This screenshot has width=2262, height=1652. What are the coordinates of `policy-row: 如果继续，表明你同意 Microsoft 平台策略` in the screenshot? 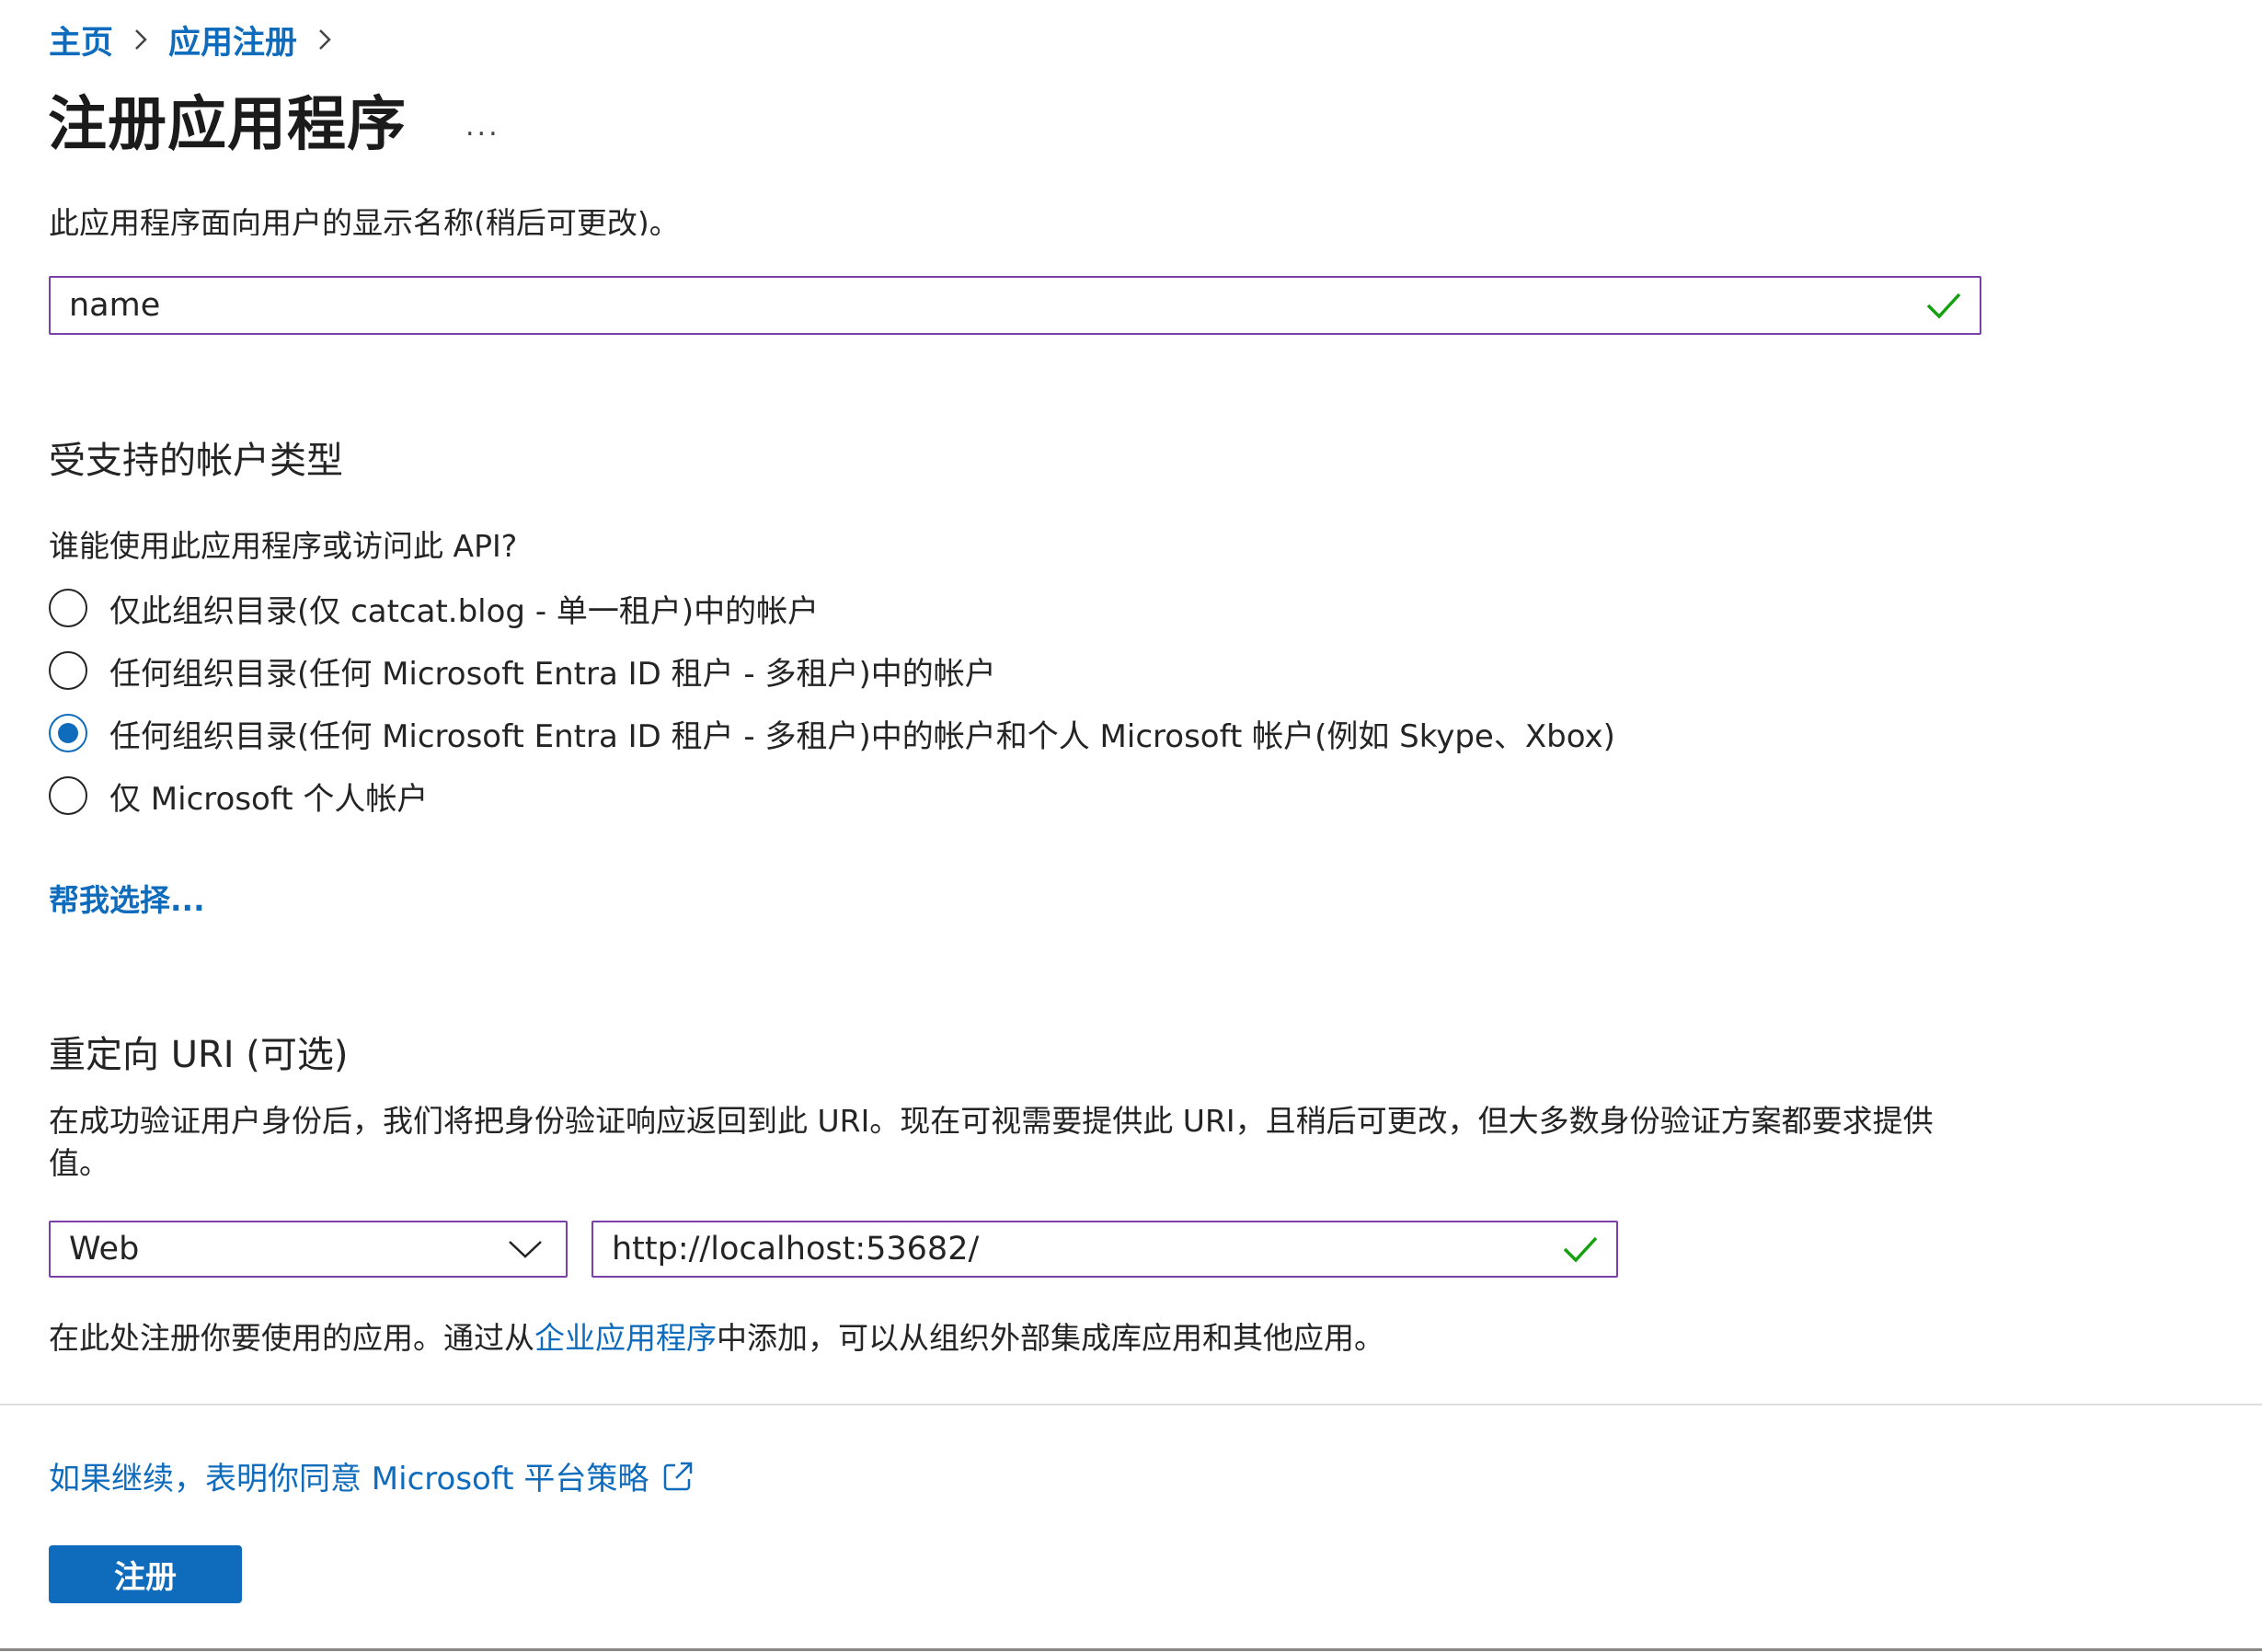 It's located at (372, 1475).